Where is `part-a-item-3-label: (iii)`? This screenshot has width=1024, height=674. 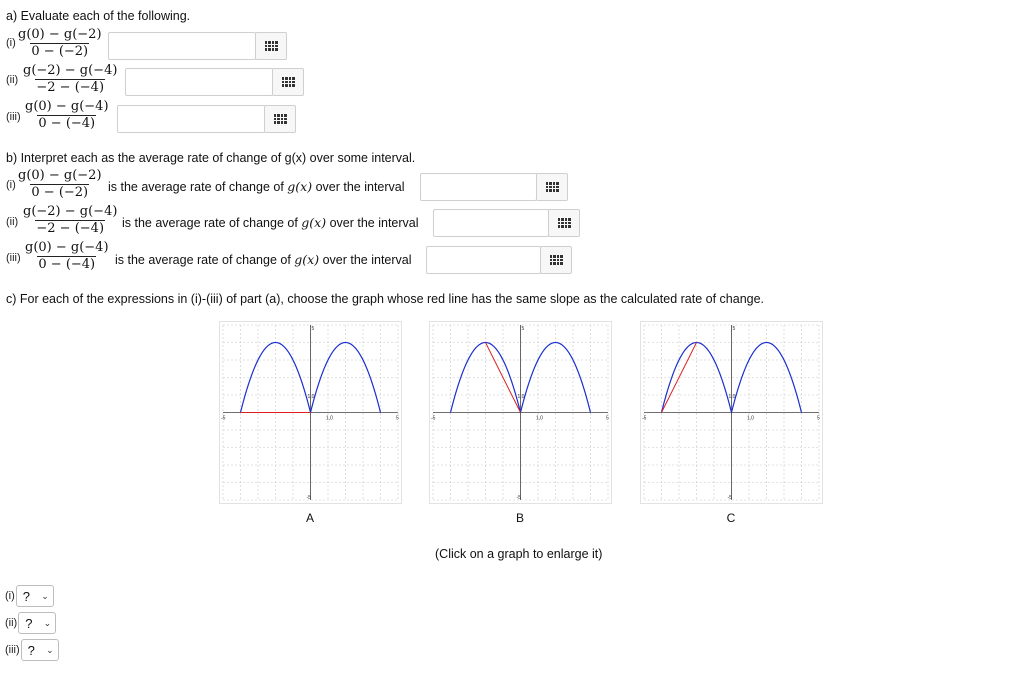
part-a-item-3-label: (iii) is located at coordinates (13, 117).